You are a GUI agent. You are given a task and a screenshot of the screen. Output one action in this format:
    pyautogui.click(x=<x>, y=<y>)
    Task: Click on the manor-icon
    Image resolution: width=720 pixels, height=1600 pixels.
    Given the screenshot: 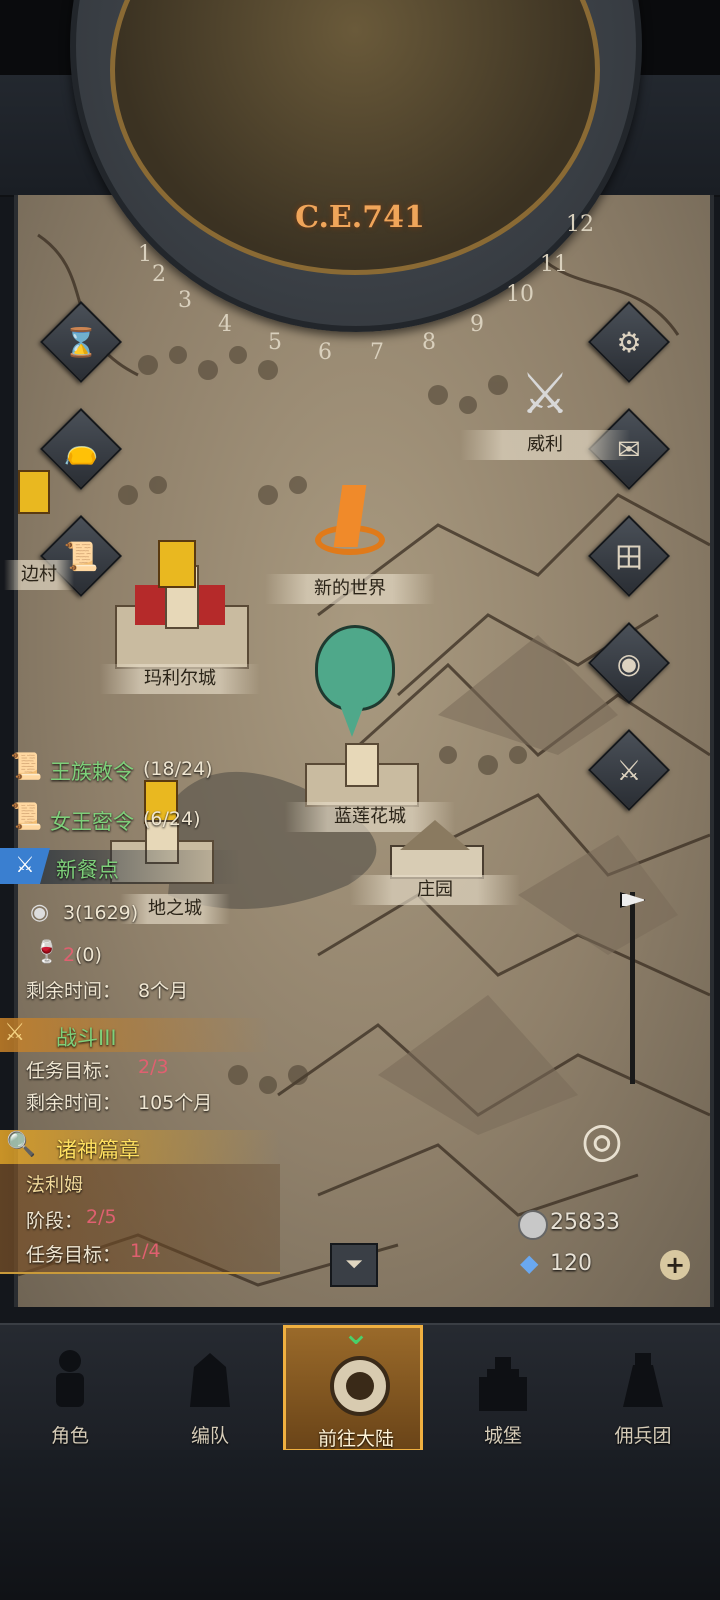 What is the action you would take?
    pyautogui.click(x=437, y=849)
    